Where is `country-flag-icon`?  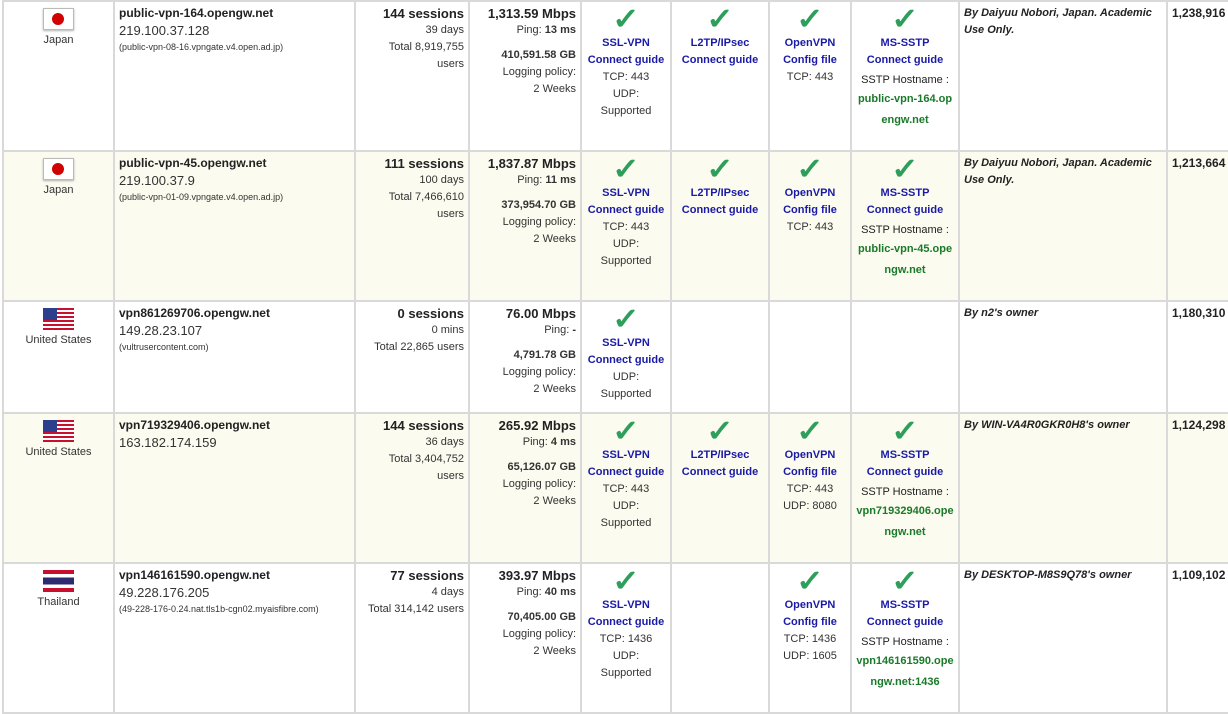
country-flag-icon is located at coordinates (58, 19).